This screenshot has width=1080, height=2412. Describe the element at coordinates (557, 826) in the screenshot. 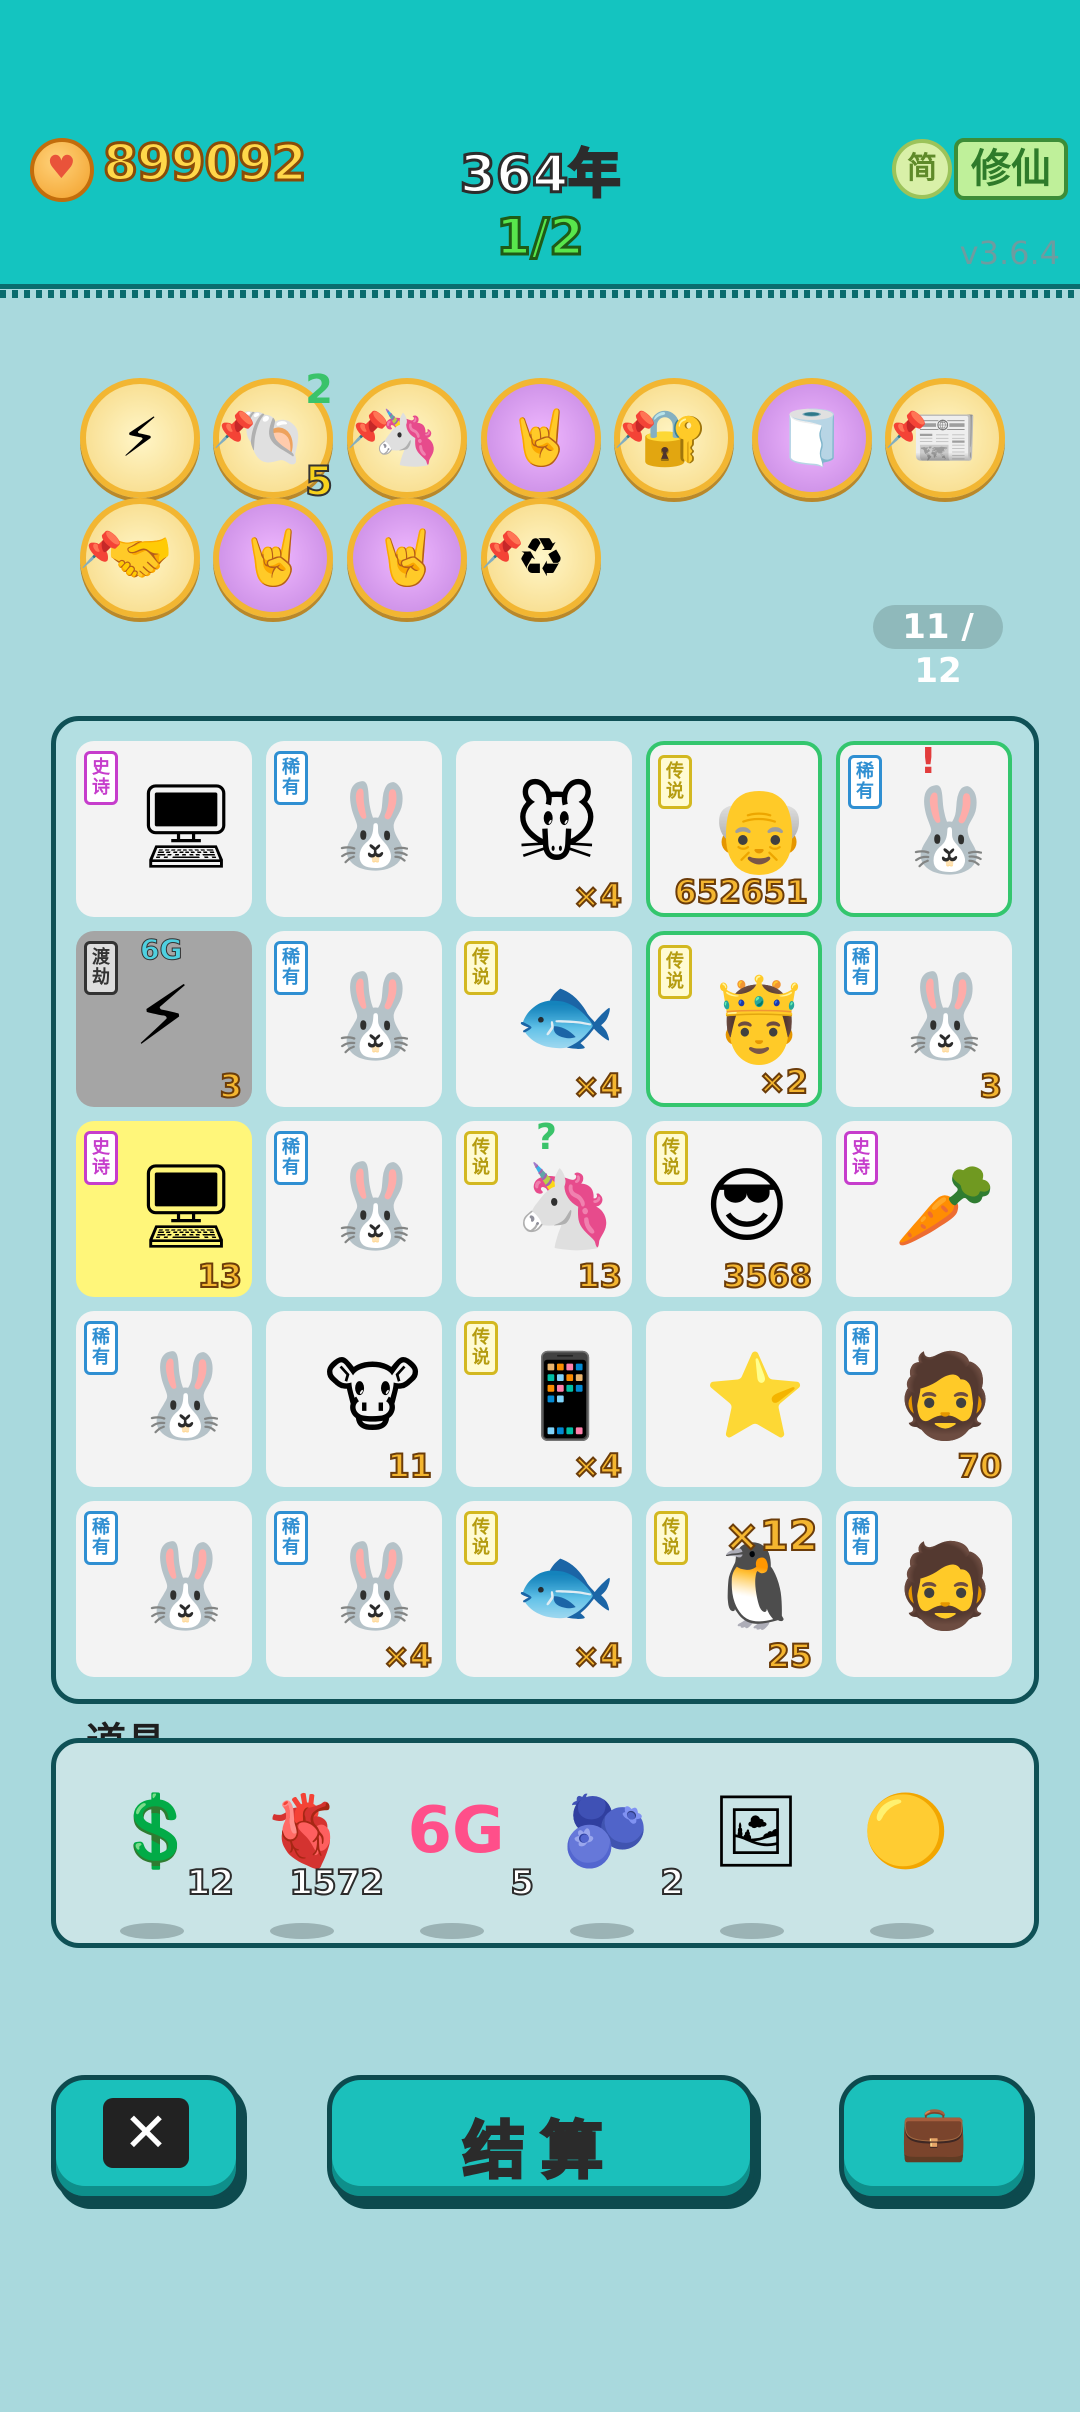

I see `mouse-icon: 🐭` at that location.